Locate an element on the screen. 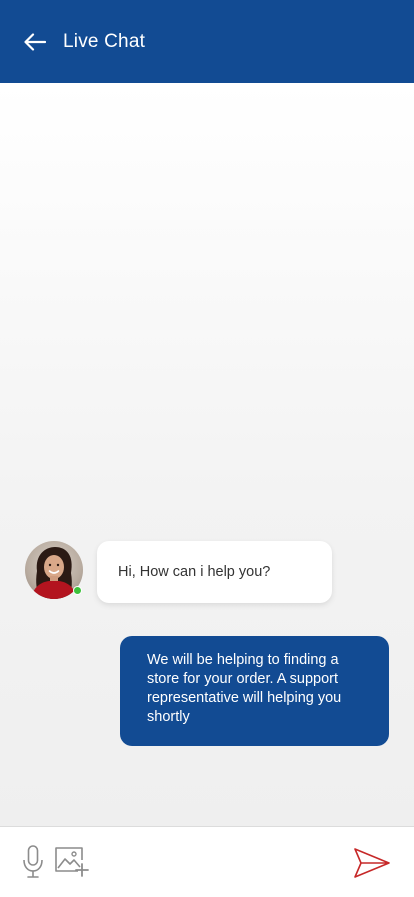 Image resolution: width=414 pixels, height=897 pixels. back-button is located at coordinates (35, 42).